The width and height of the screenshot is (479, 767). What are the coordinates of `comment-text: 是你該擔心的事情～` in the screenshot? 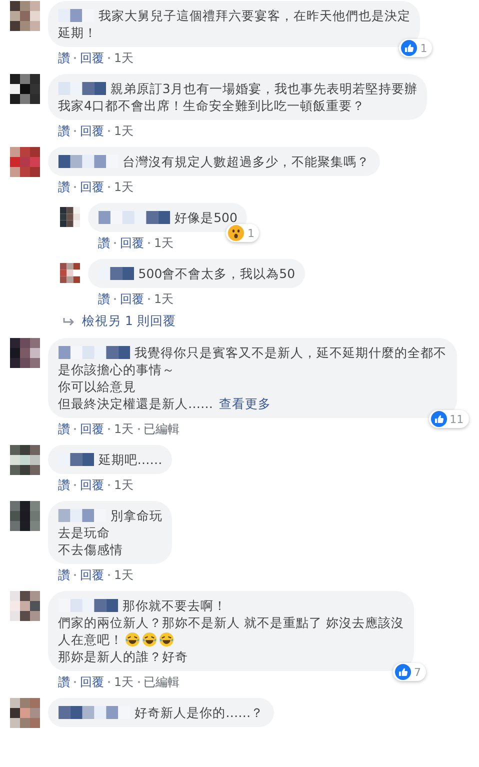 It's located at (116, 369).